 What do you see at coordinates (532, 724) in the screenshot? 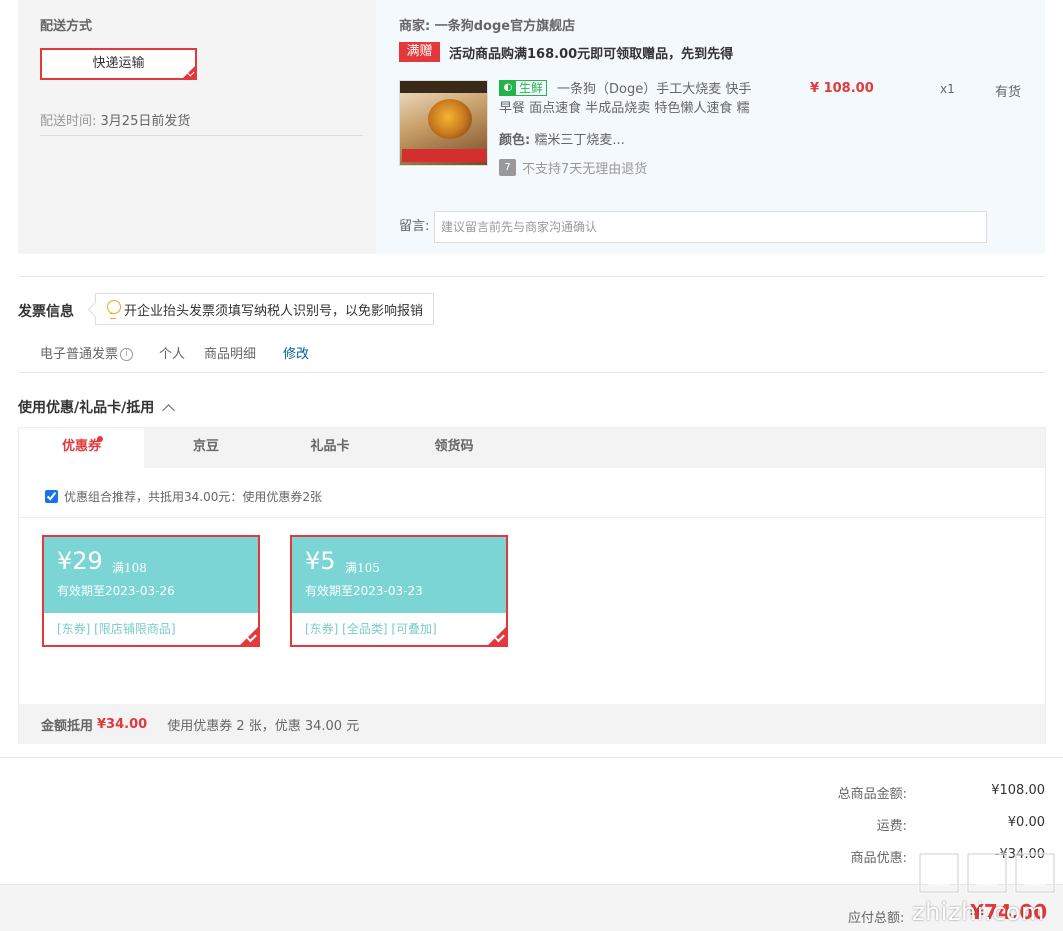
I see `coupon-footer: 金额抵用 ¥34.00 使用优惠券 2 张，优惠 34.00 元` at bounding box center [532, 724].